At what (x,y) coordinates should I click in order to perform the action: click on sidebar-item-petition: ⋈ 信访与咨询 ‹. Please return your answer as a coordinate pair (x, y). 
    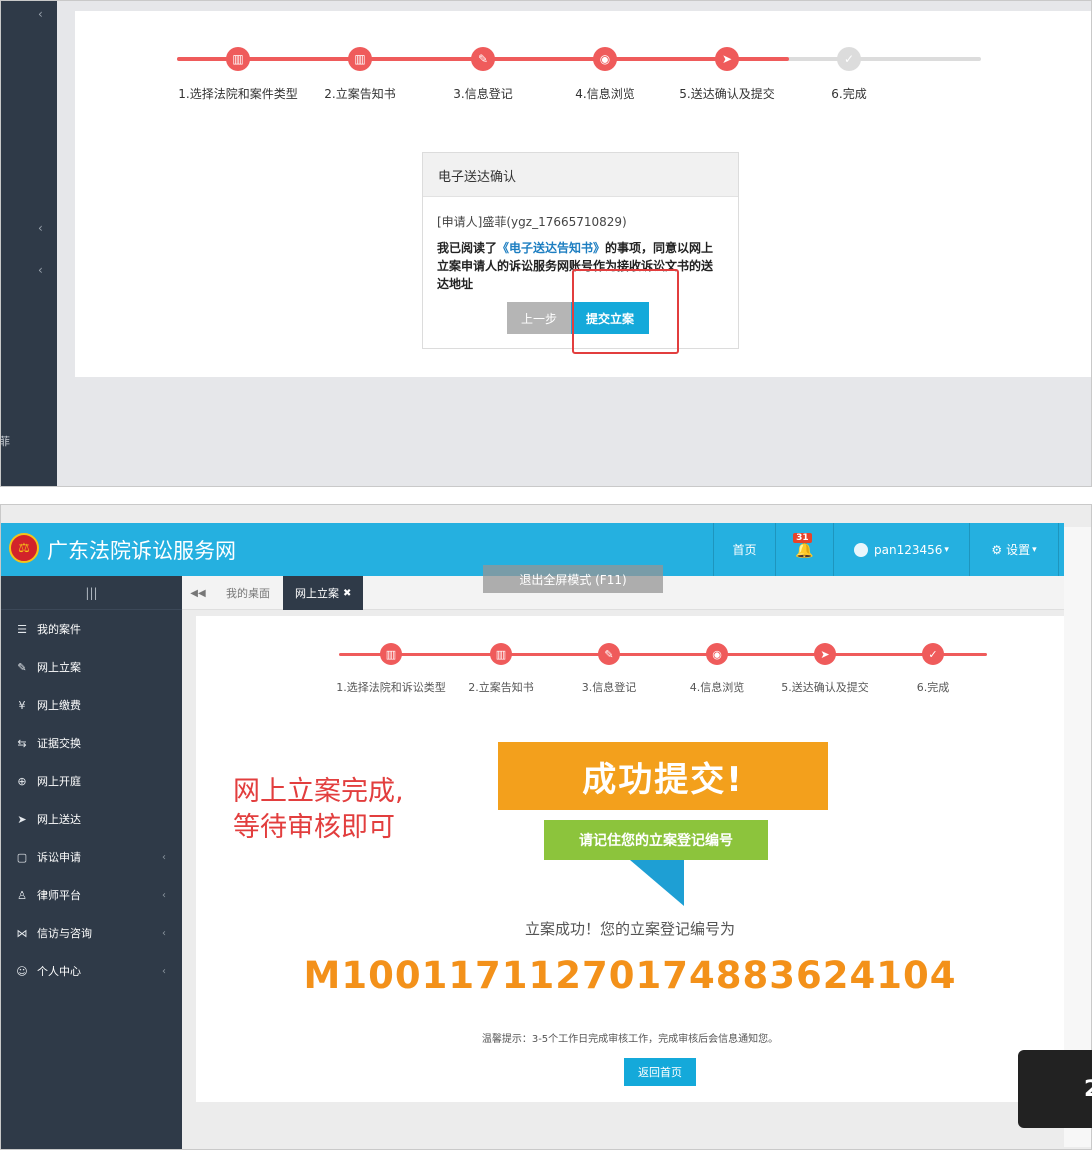
    Looking at the image, I should click on (91, 933).